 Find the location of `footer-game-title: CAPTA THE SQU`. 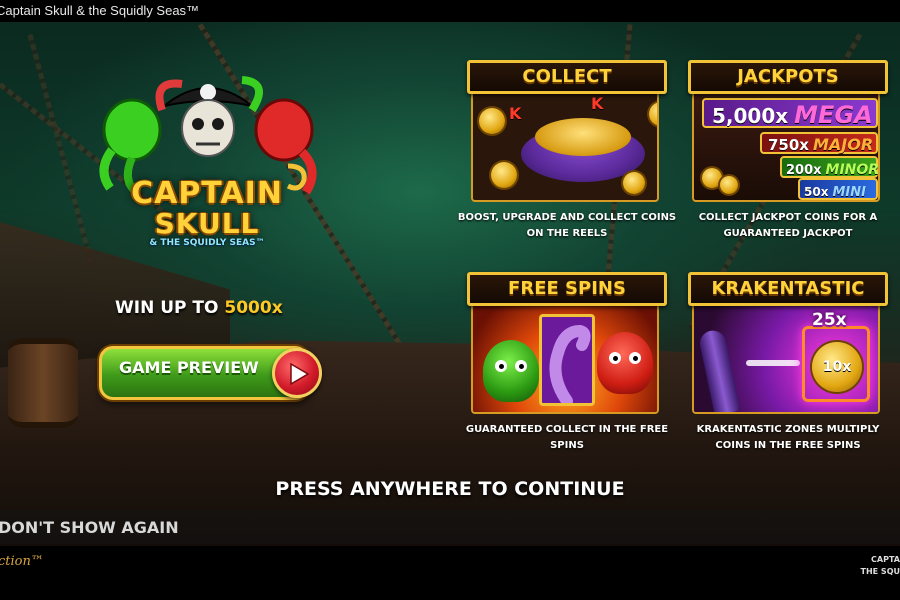

footer-game-title: CAPTA THE SQU is located at coordinates (880, 565).